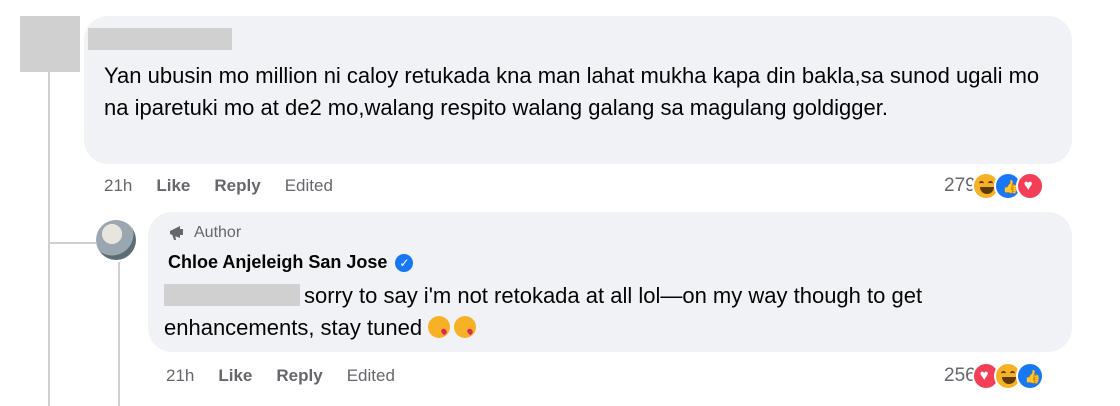 The image size is (1120, 406). What do you see at coordinates (72, 243) in the screenshot?
I see `thread-connector` at bounding box center [72, 243].